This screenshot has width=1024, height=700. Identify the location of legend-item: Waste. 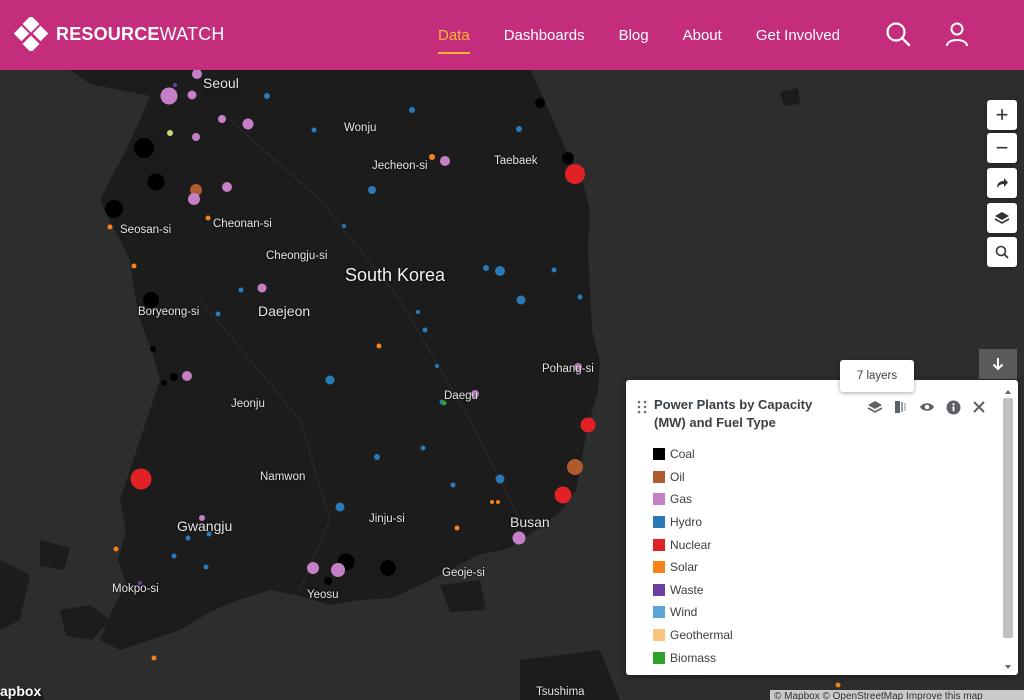
(693, 590).